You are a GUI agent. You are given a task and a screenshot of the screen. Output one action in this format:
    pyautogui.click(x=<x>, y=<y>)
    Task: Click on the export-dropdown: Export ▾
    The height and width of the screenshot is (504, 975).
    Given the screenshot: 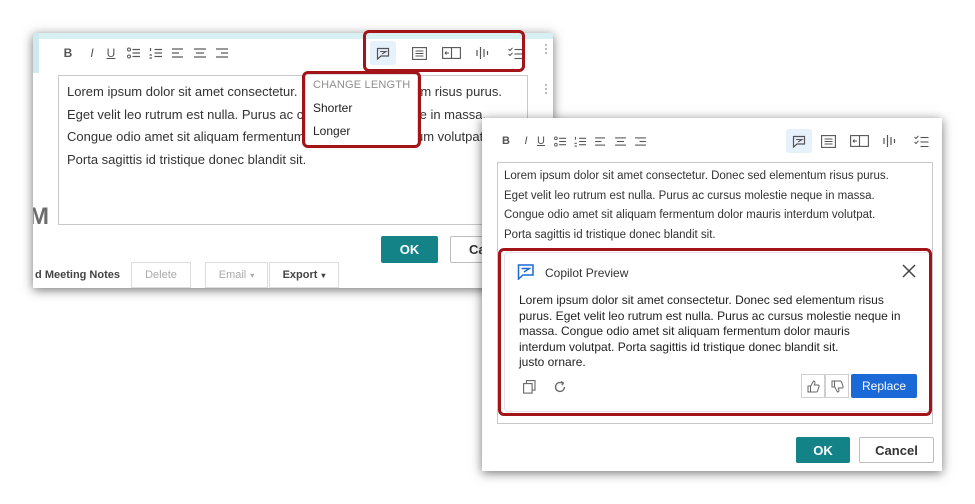 What is the action you would take?
    pyautogui.click(x=304, y=275)
    